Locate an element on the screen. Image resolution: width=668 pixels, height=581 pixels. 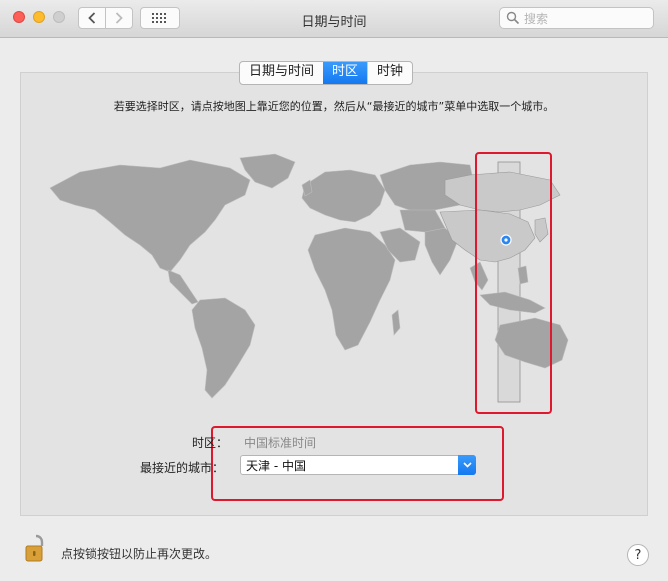
central-america is located at coordinates (183, 287).